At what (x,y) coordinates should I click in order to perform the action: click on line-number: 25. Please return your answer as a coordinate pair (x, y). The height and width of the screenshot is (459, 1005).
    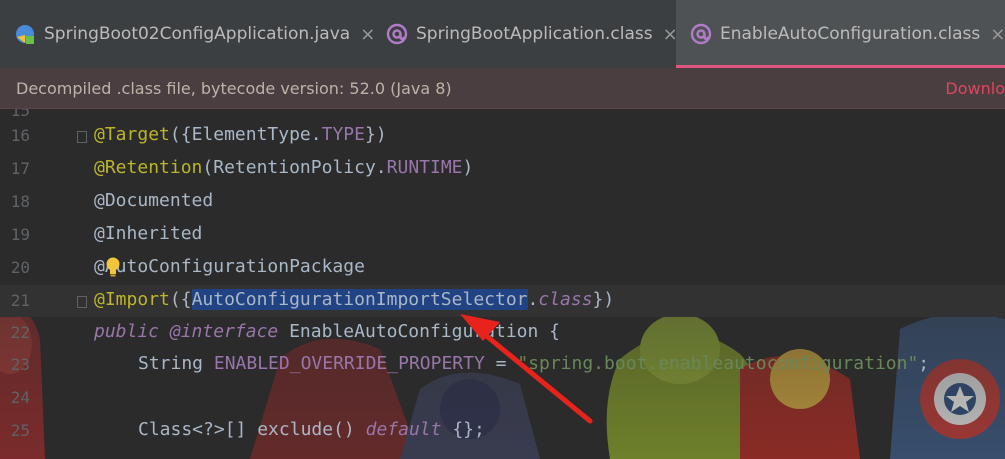
    Looking at the image, I should click on (20, 430).